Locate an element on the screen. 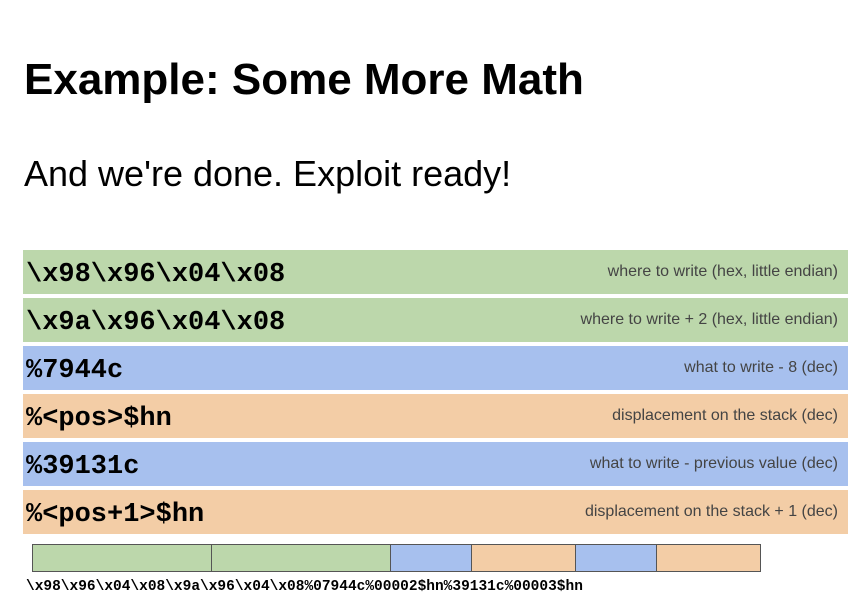 Image resolution: width=854 pixels, height=602 pixels. row-code: %<pos+1>$hn is located at coordinates (115, 515).